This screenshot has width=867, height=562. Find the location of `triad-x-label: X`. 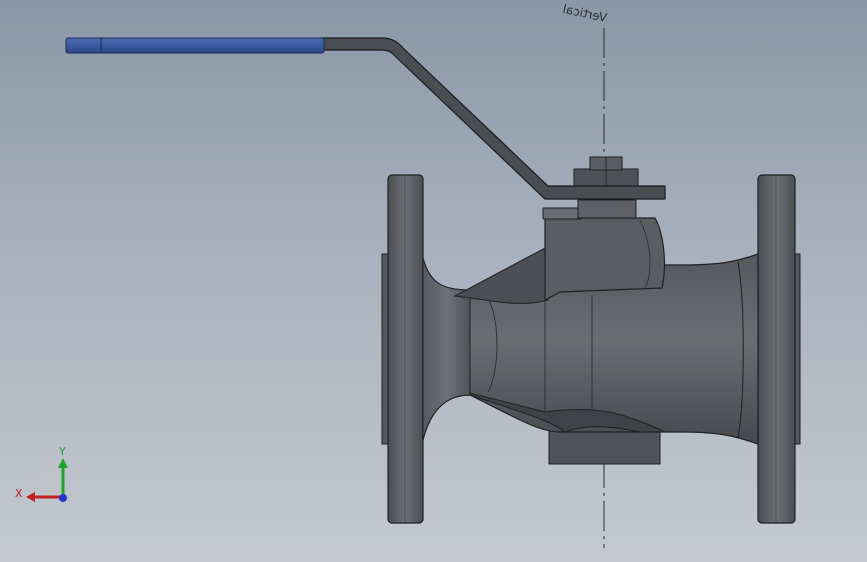

triad-x-label: X is located at coordinates (19, 493).